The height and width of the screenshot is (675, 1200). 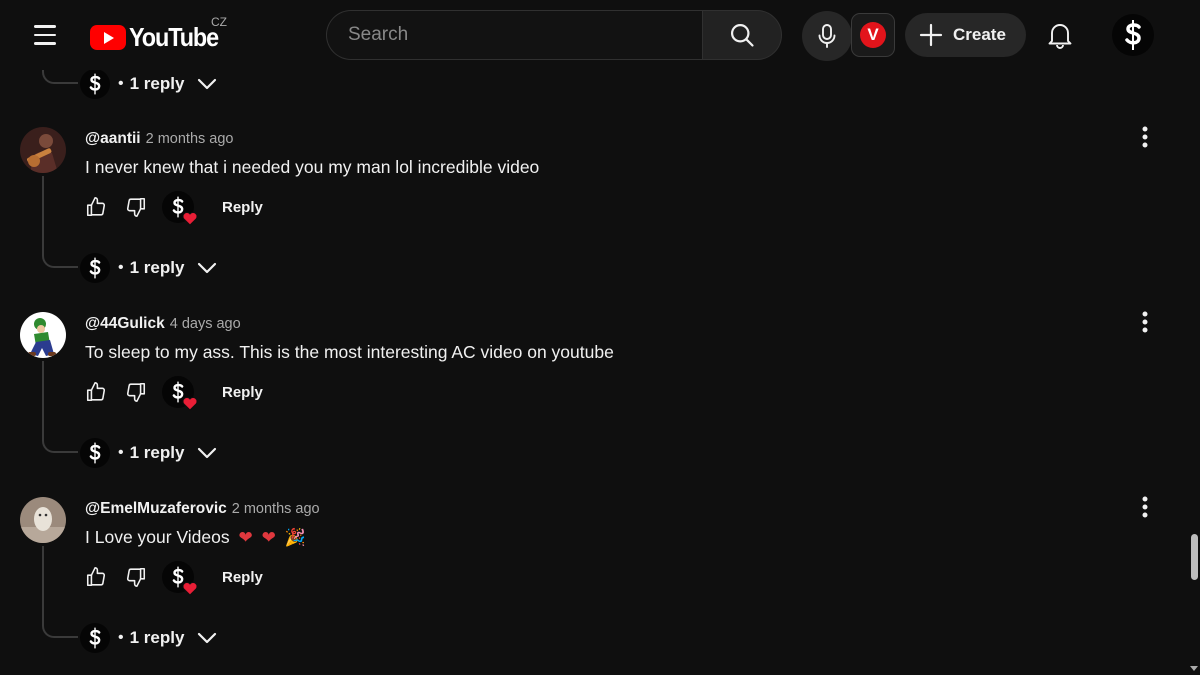 What do you see at coordinates (108, 37) in the screenshot?
I see `youtube-play-icon` at bounding box center [108, 37].